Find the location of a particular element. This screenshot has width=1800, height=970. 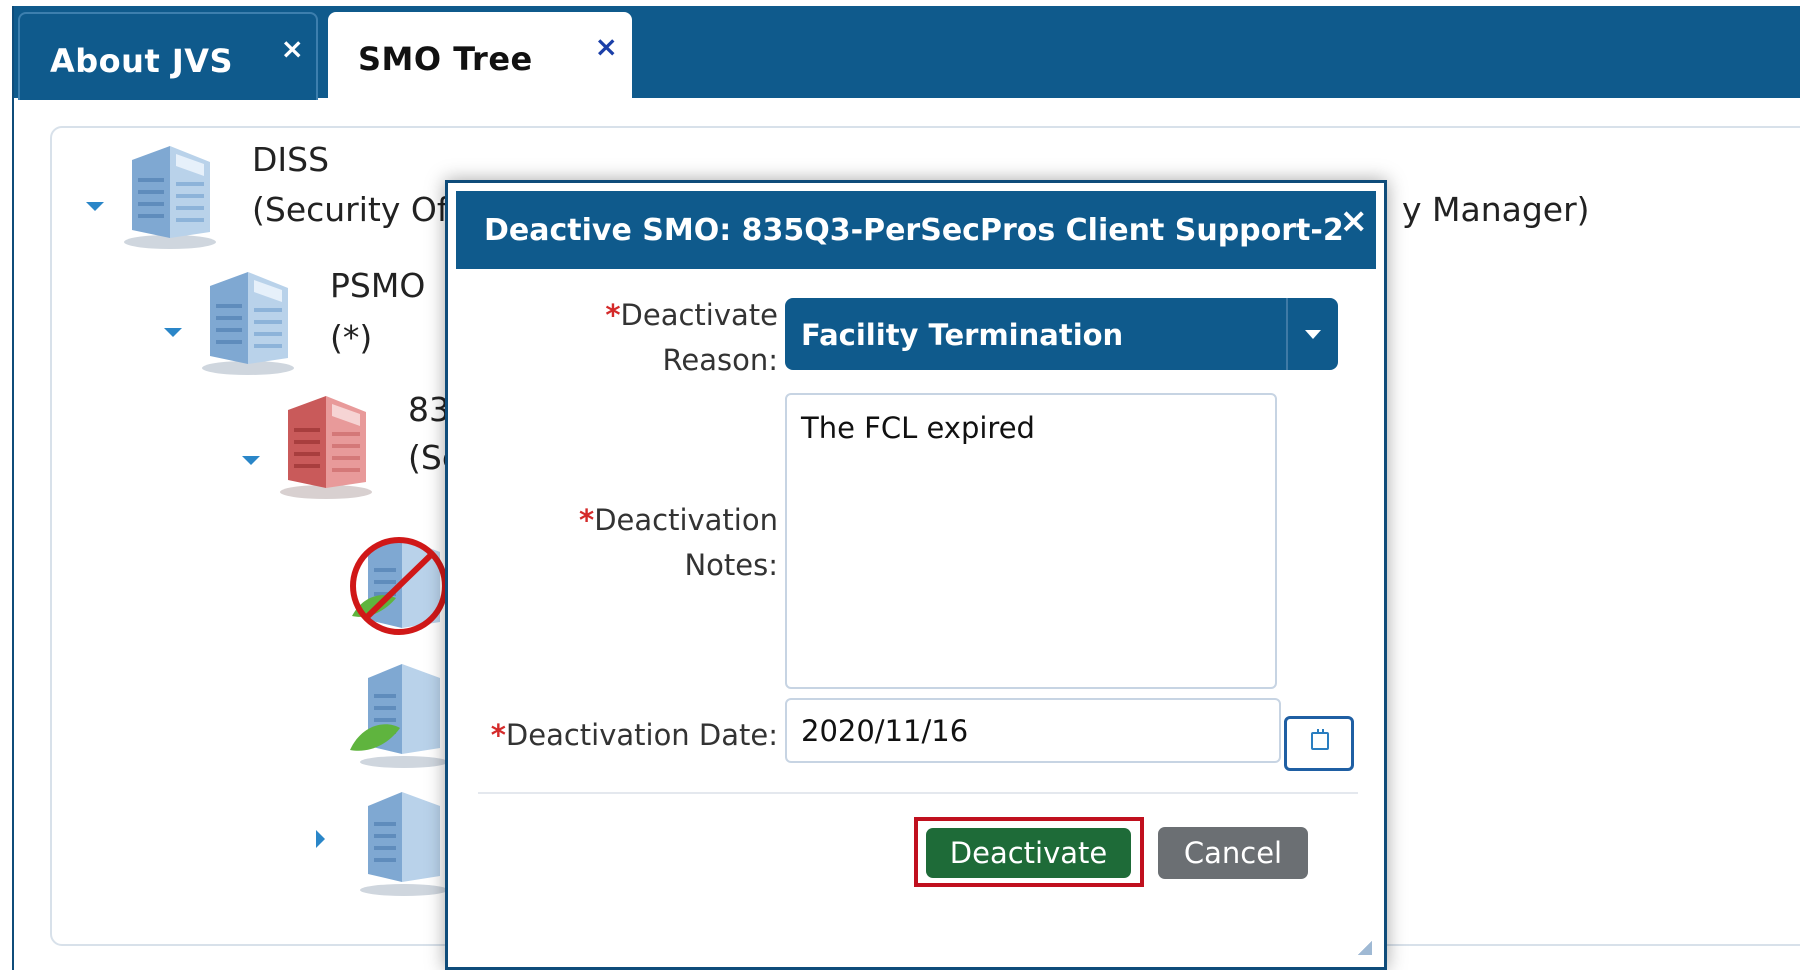

date-label: *Deactivation Date: is located at coordinates (623, 735).